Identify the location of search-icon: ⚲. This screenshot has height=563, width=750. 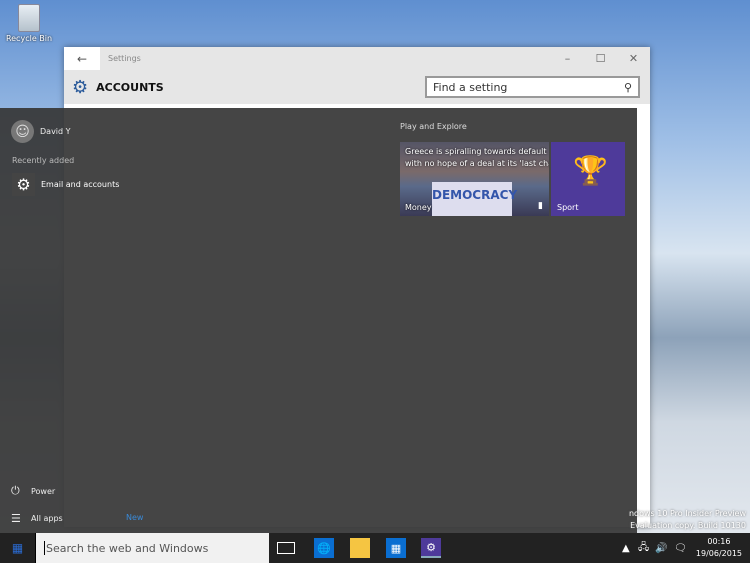
(627, 87).